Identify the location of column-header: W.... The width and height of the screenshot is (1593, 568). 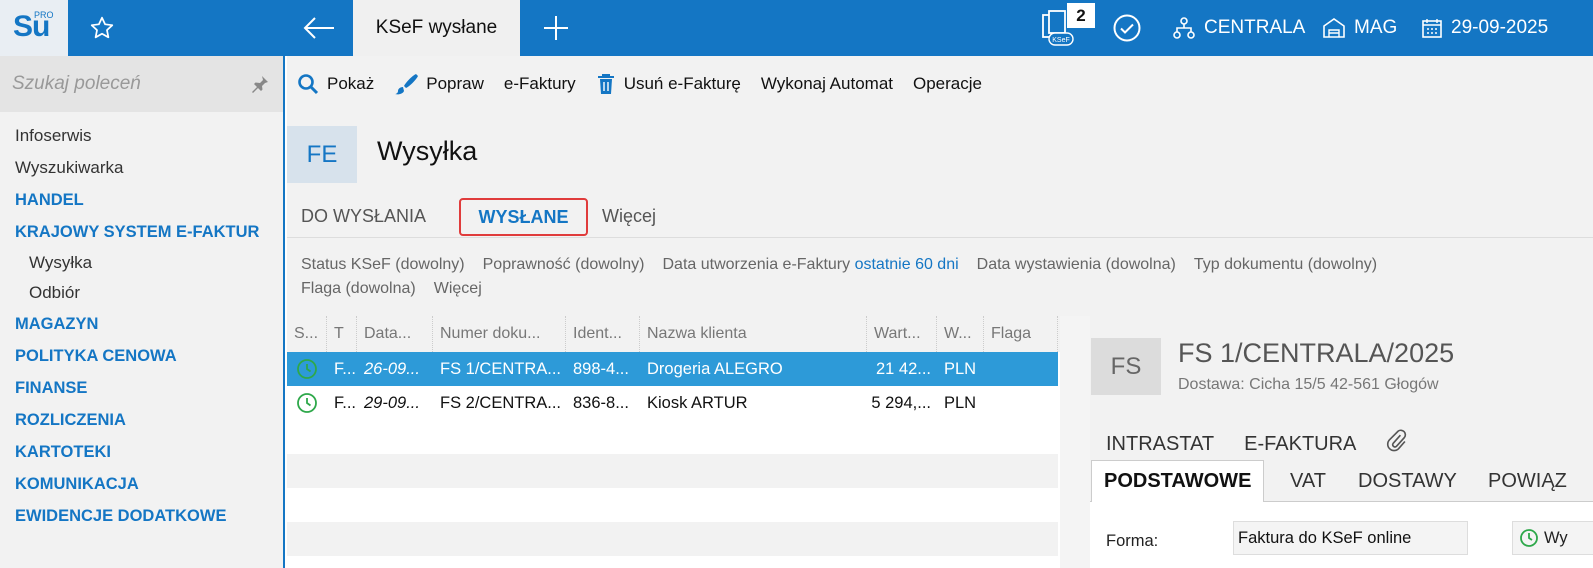
(960, 334).